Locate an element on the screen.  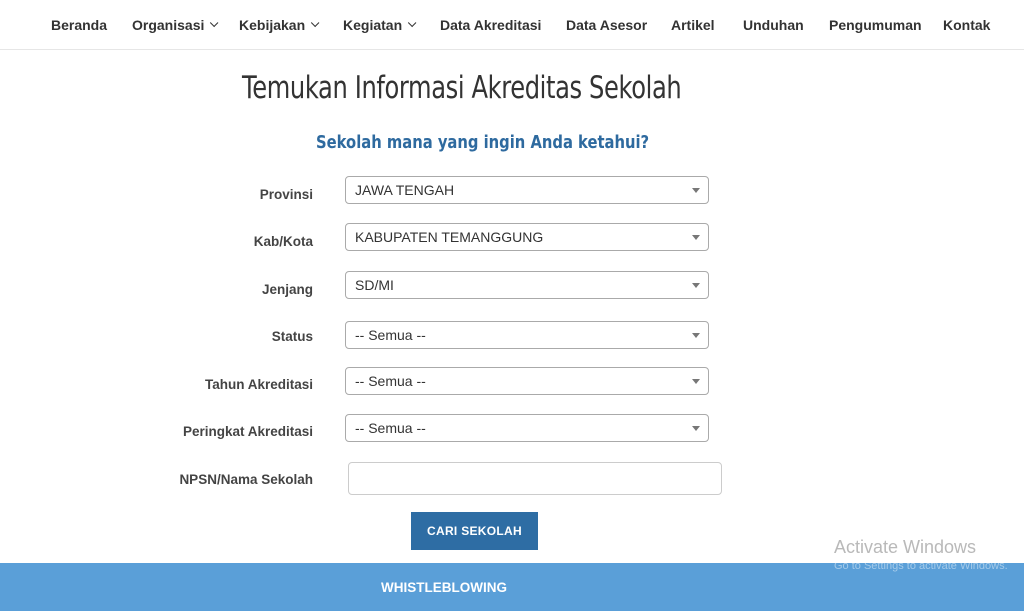
kabkota-select: KABUPATEN TEMANGGUNG is located at coordinates (527, 237).